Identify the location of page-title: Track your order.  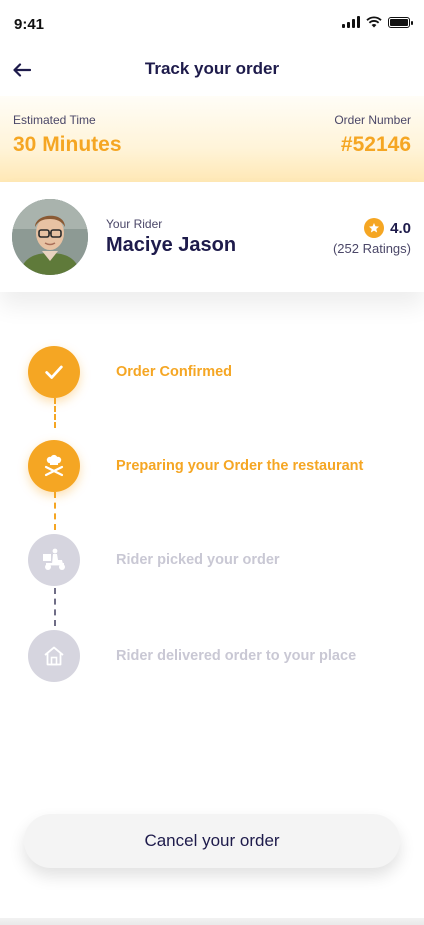
(212, 68).